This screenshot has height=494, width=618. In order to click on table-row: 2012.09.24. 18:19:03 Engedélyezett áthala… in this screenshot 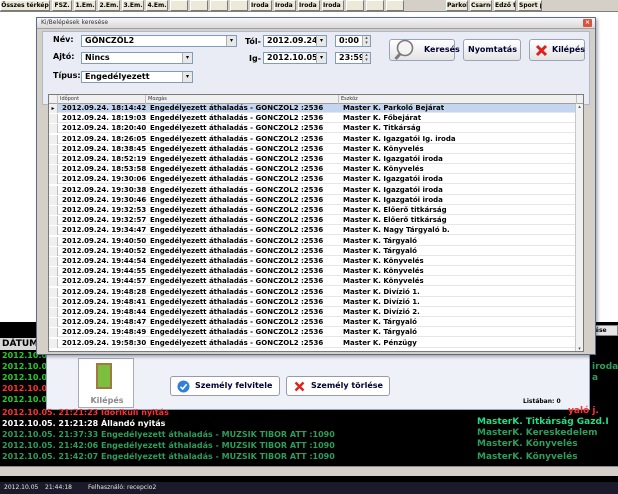, I will do `click(313, 119)`.